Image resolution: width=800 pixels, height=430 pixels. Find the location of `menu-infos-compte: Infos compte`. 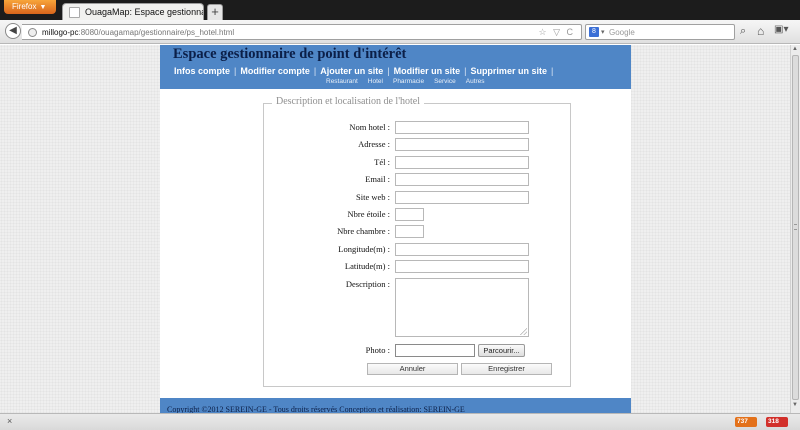

menu-infos-compte: Infos compte is located at coordinates (202, 71).